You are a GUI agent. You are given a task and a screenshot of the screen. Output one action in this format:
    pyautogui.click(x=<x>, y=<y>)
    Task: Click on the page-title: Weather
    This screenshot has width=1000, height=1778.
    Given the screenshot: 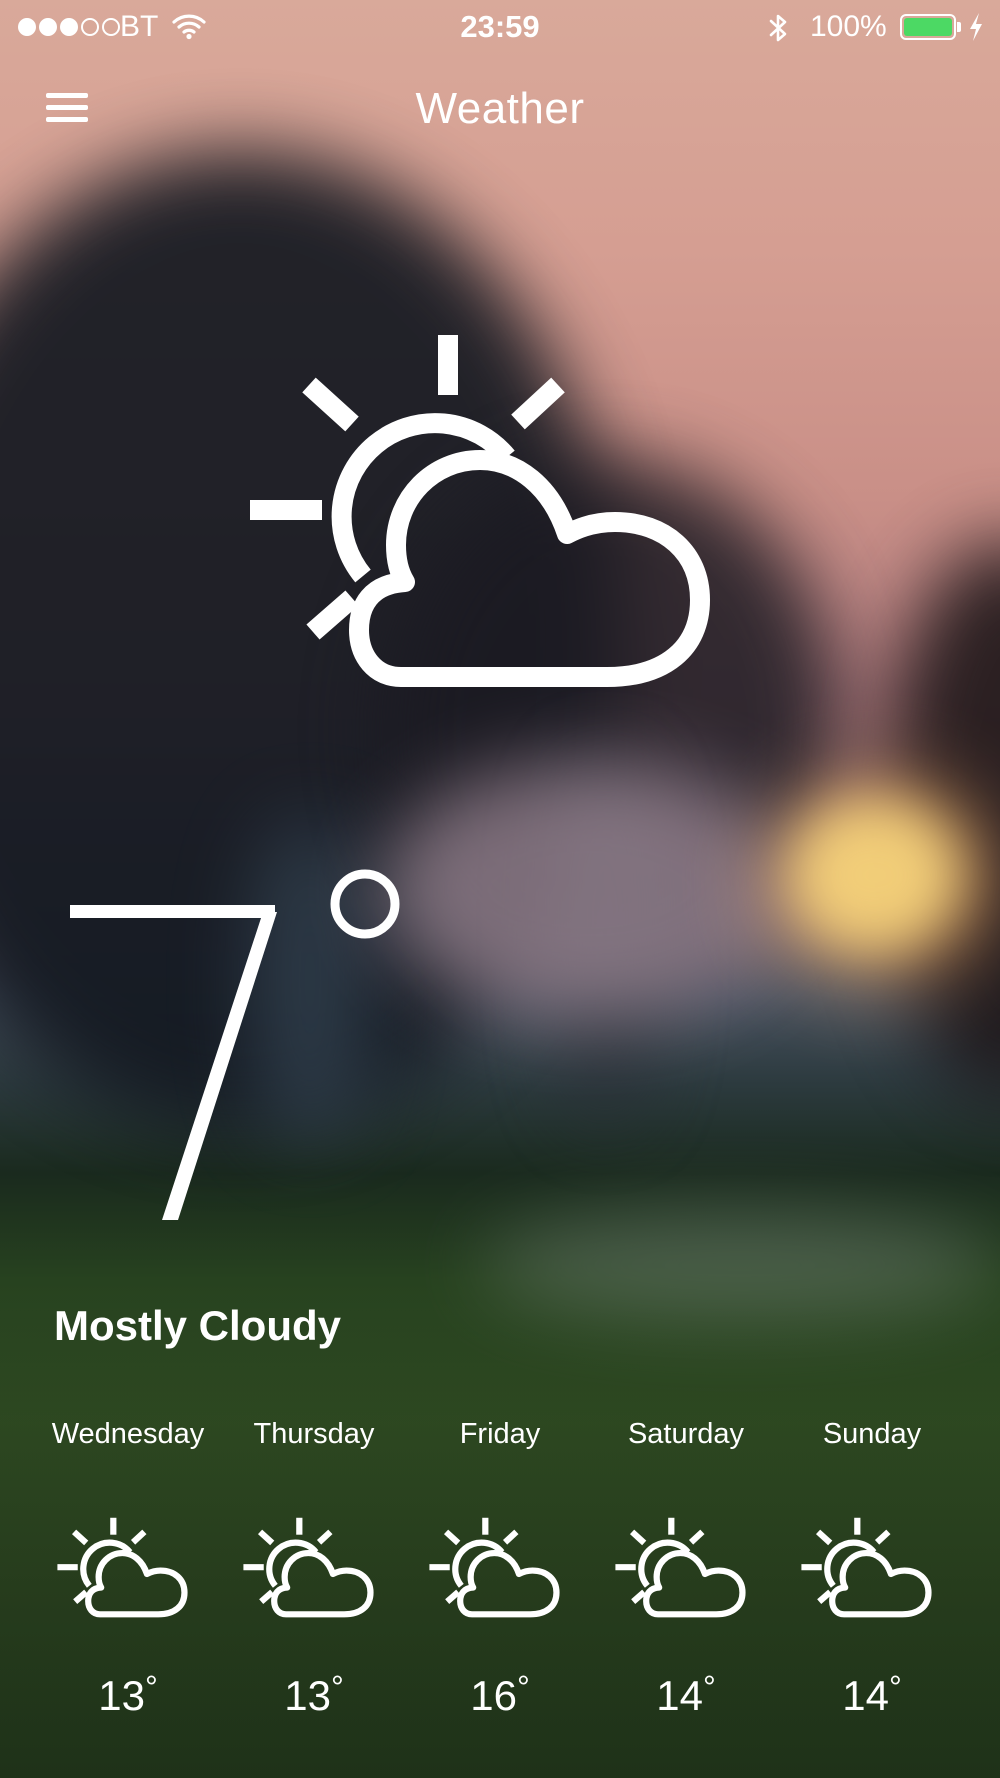 What is the action you would take?
    pyautogui.click(x=500, y=108)
    